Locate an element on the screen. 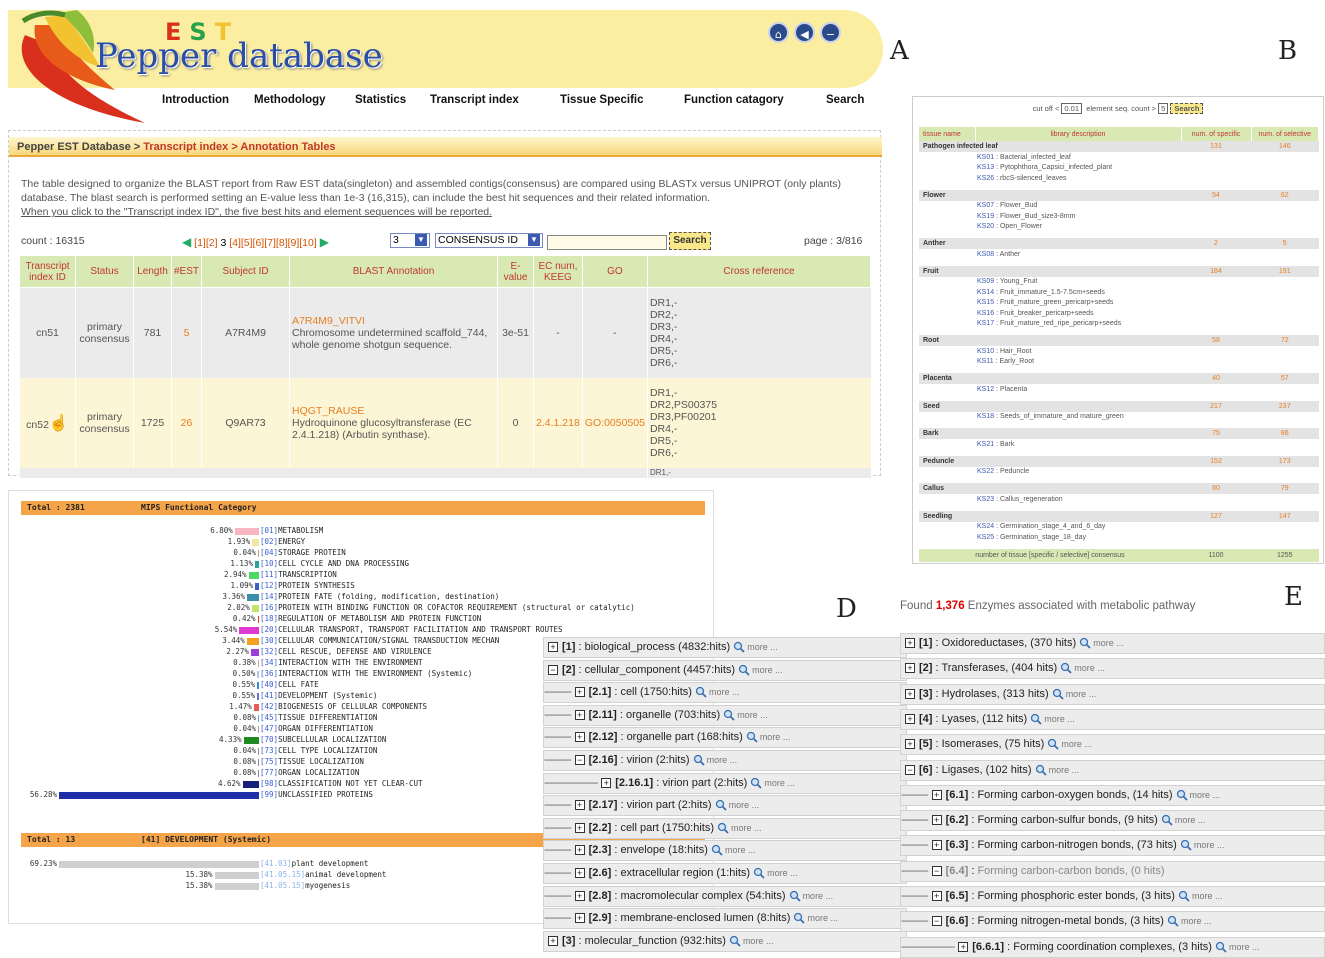 The height and width of the screenshot is (958, 1325). node-label: Forming phosphoric ester bonds, (3 hits) is located at coordinates (1075, 896).